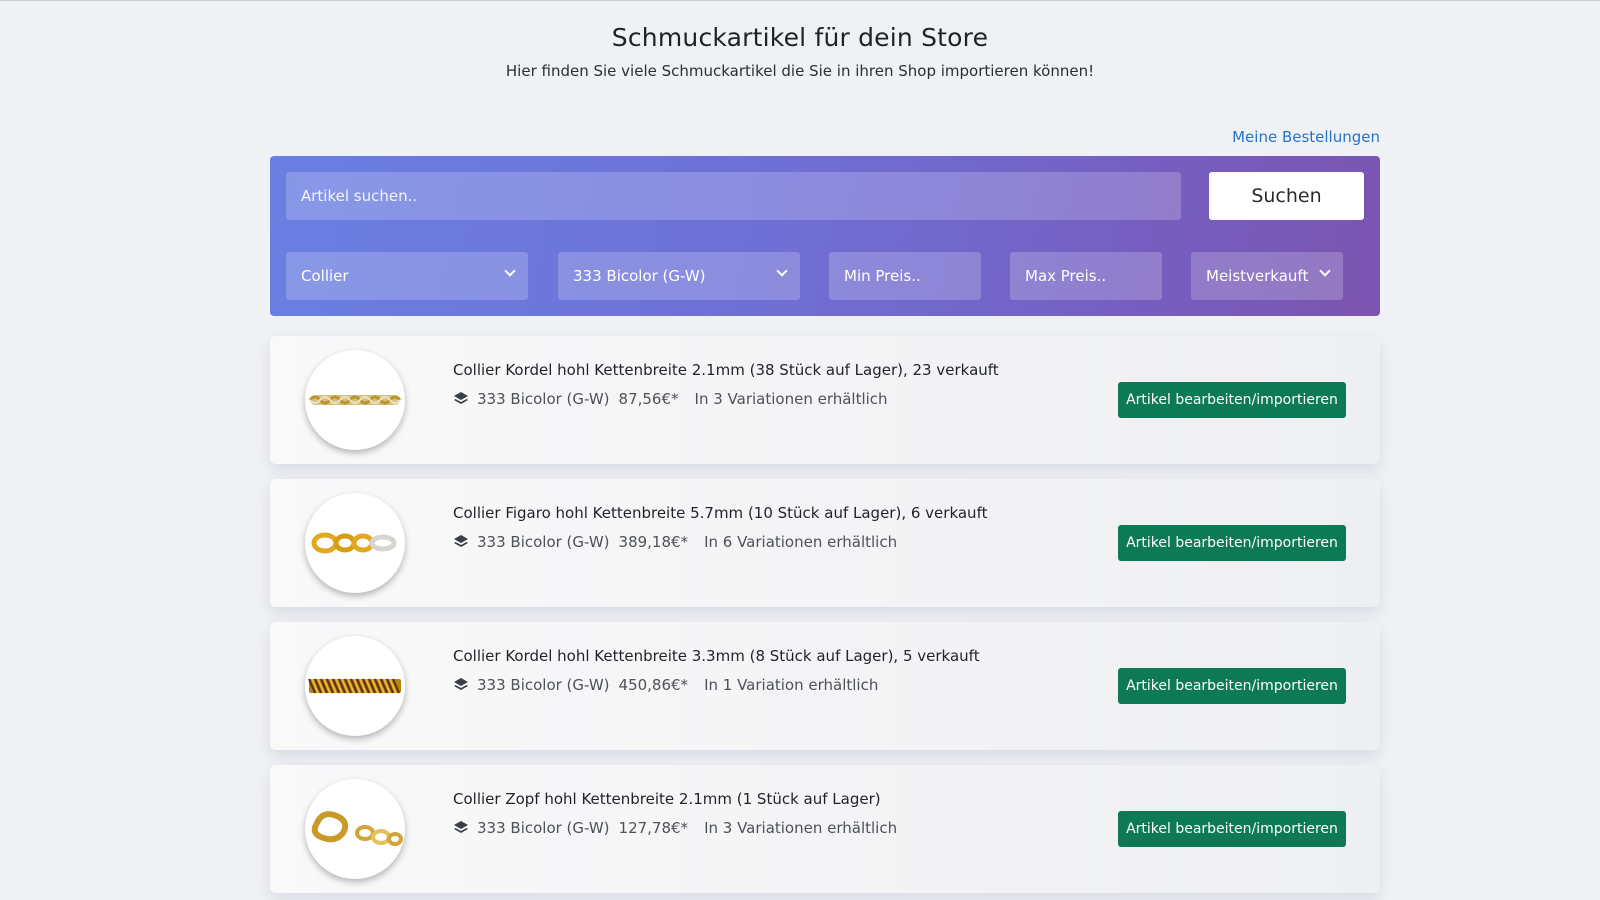 Image resolution: width=1600 pixels, height=900 pixels. I want to click on max-price-placeholder: Max Preis.., so click(1066, 276).